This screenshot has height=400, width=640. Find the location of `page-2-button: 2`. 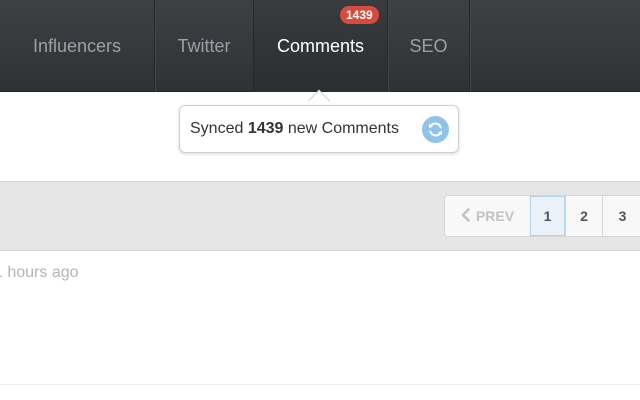

page-2-button: 2 is located at coordinates (583, 216).